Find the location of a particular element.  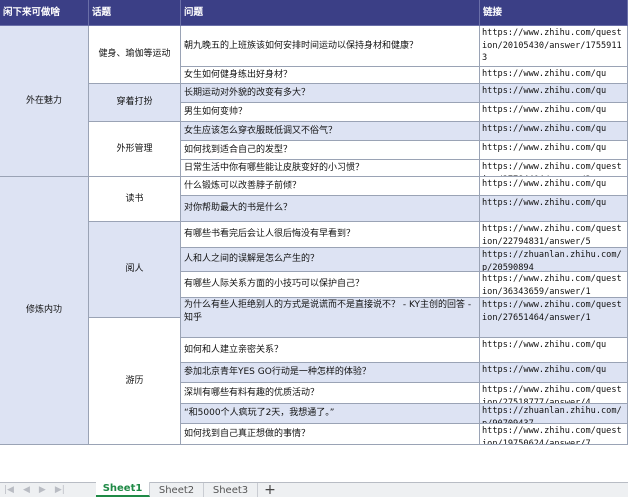

topic-cell-reading-people: 阅人 is located at coordinates (135, 270).